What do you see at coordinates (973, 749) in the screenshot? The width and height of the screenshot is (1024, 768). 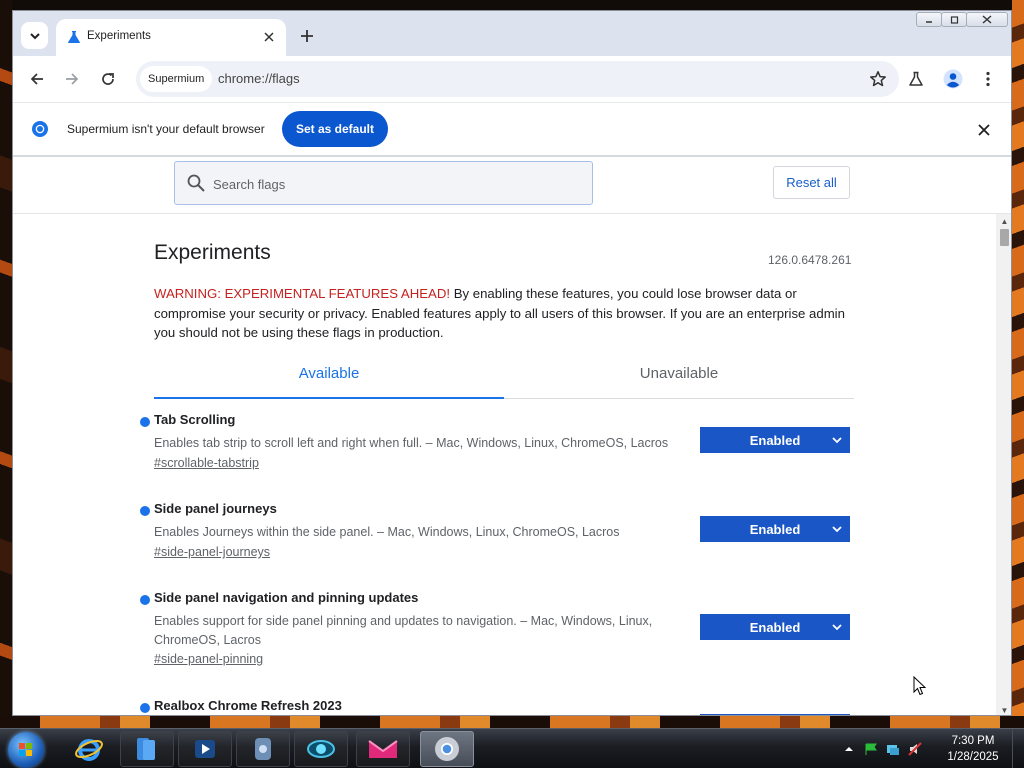 I see `taskbar-clock: 7:30 PM 1/28/2025` at bounding box center [973, 749].